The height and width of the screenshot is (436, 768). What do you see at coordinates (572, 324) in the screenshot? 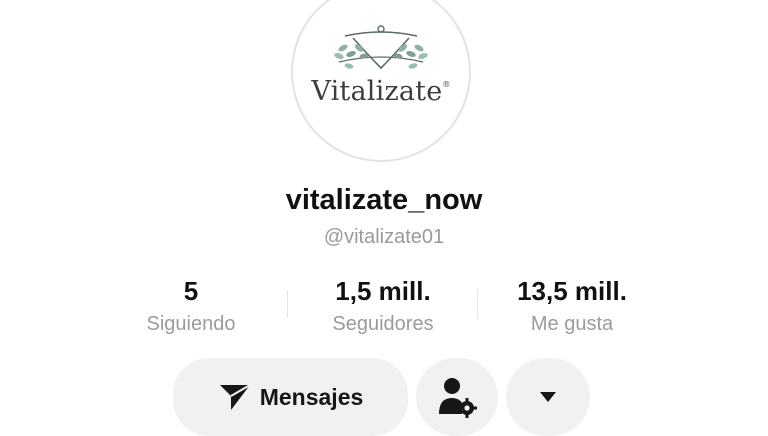
I see `stat-likes-label: Me gusta` at bounding box center [572, 324].